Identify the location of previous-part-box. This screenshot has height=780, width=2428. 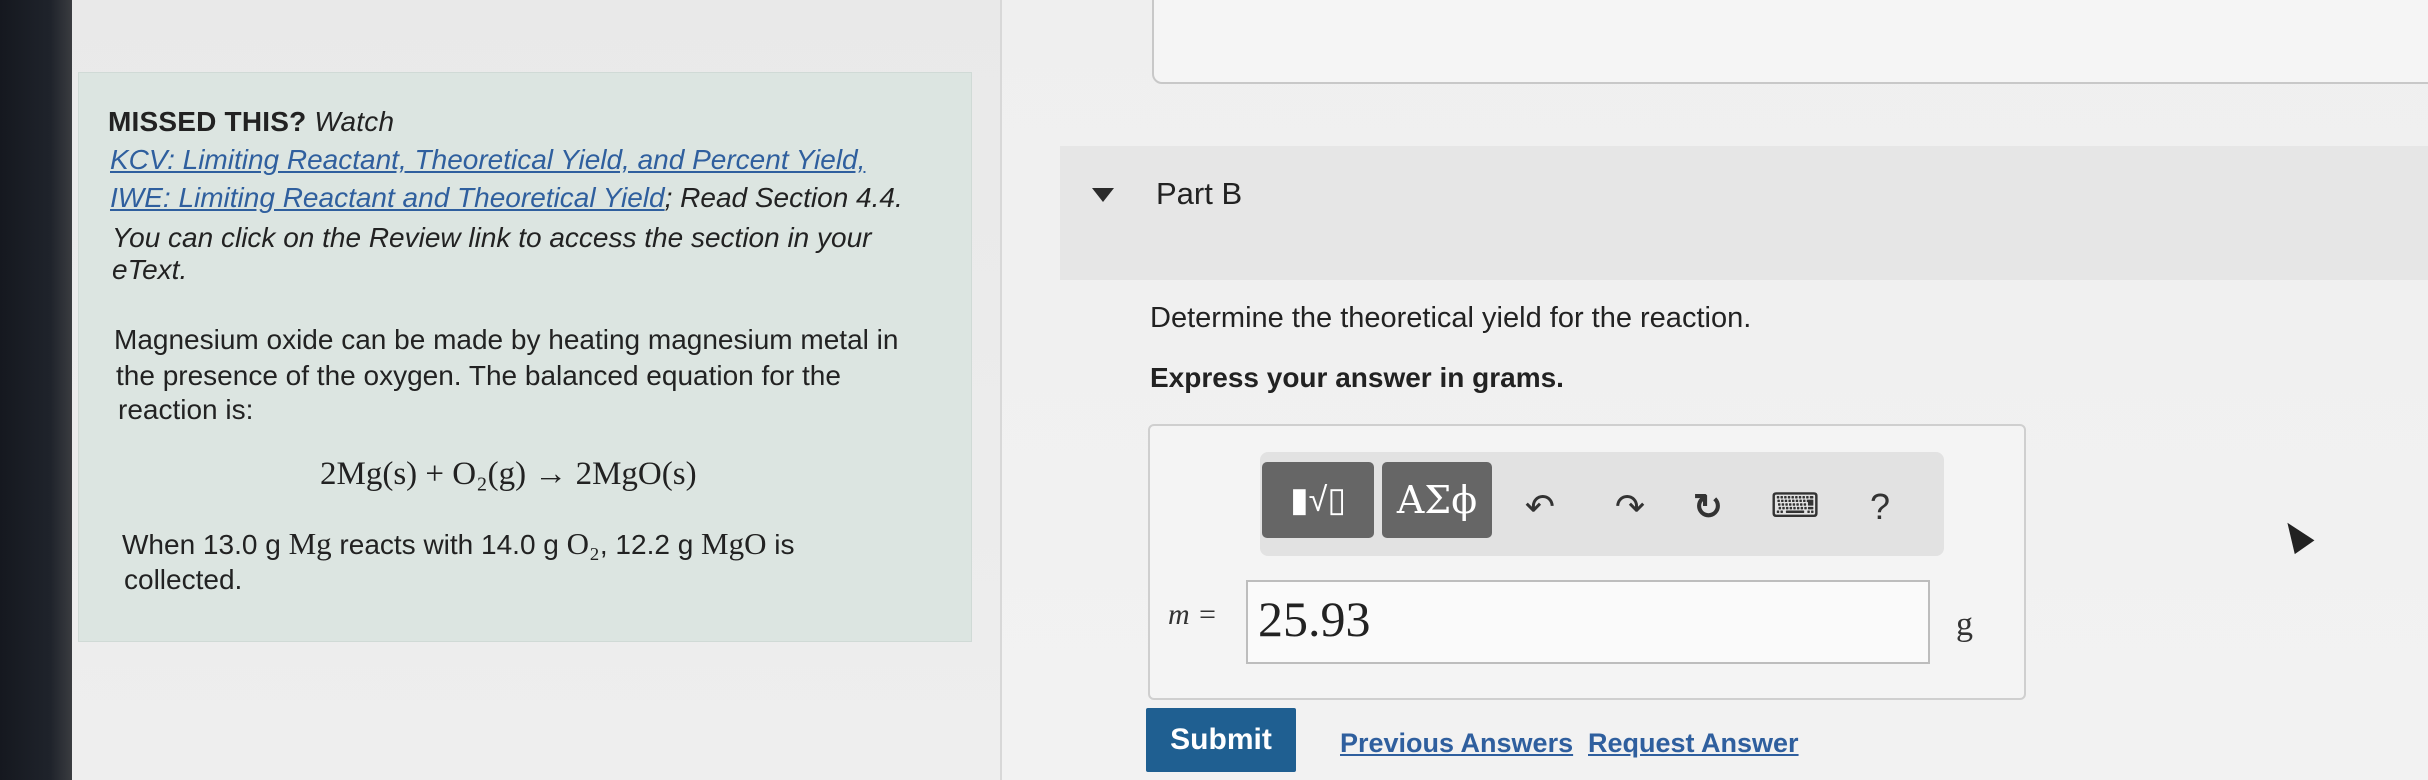
(1790, 42).